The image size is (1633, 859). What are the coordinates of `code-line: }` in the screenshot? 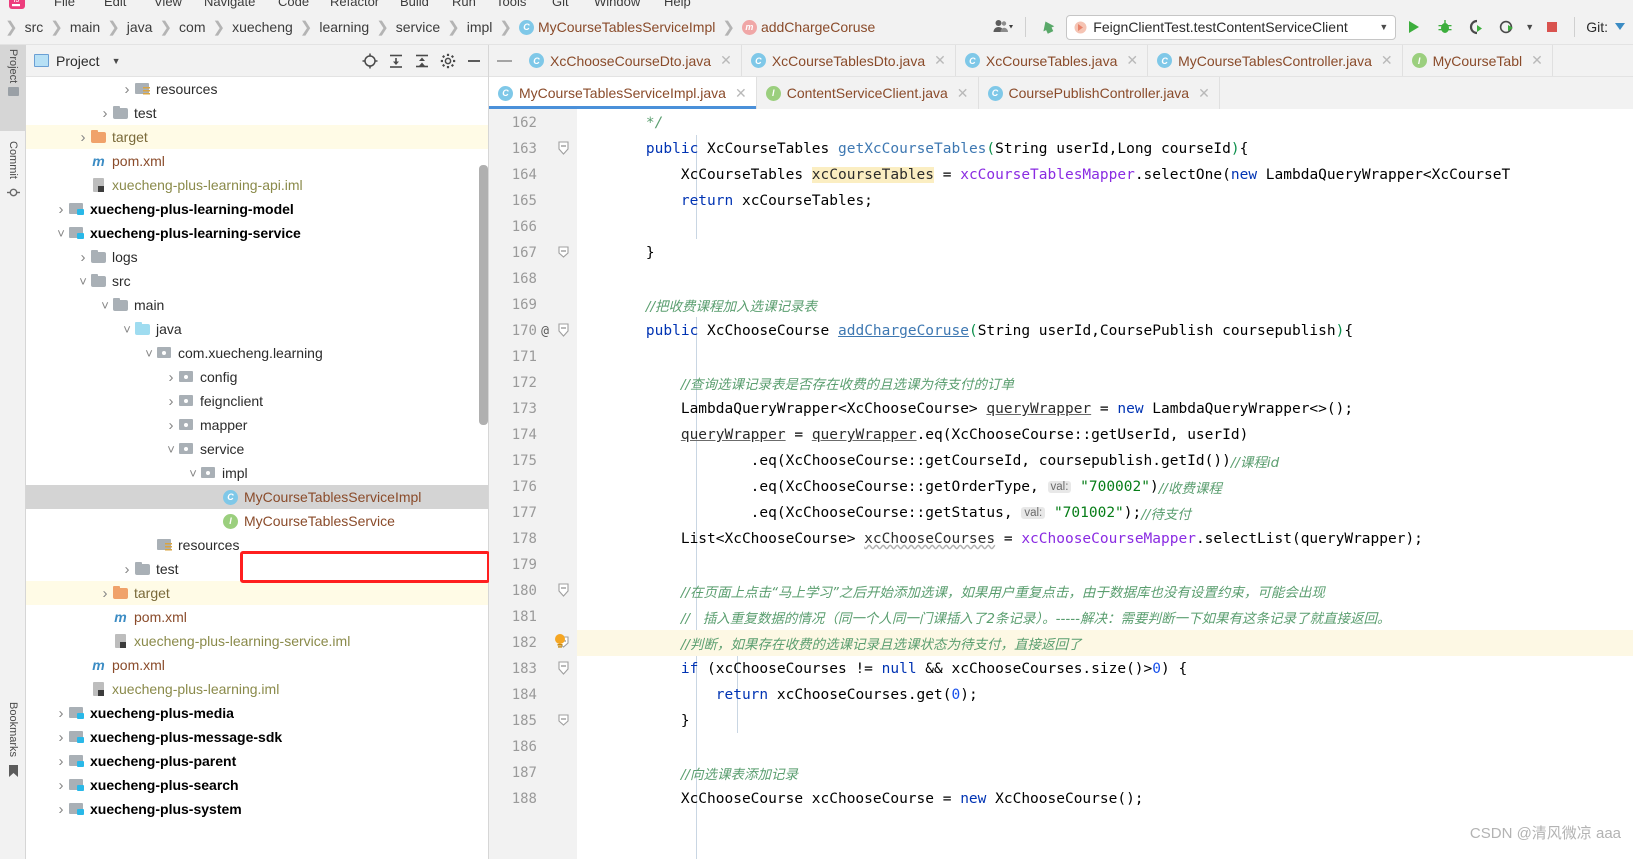 It's located at (1105, 721).